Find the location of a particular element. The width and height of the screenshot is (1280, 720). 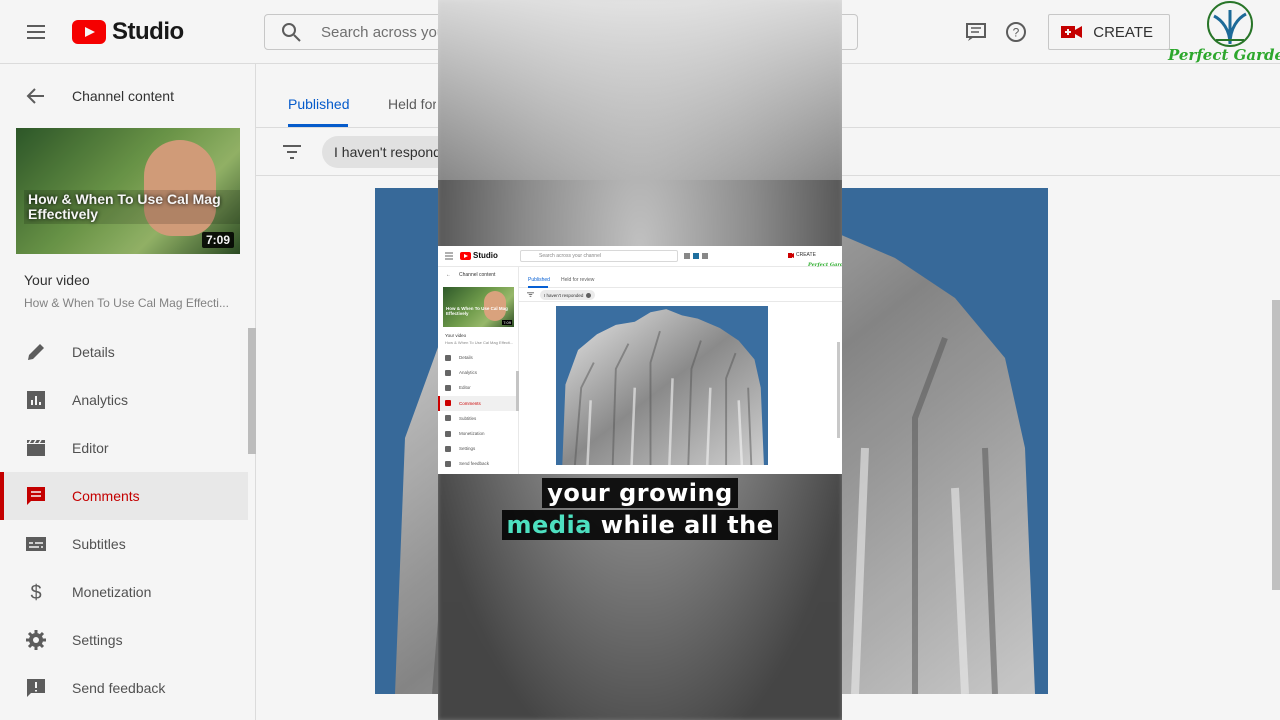

mini-sidebar-item-monetization: Monetization is located at coordinates (478, 433).